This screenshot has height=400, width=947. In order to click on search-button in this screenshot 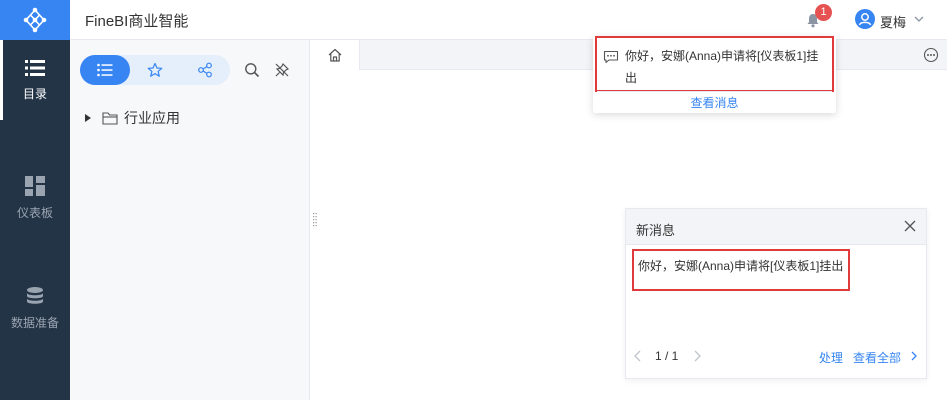, I will do `click(252, 70)`.